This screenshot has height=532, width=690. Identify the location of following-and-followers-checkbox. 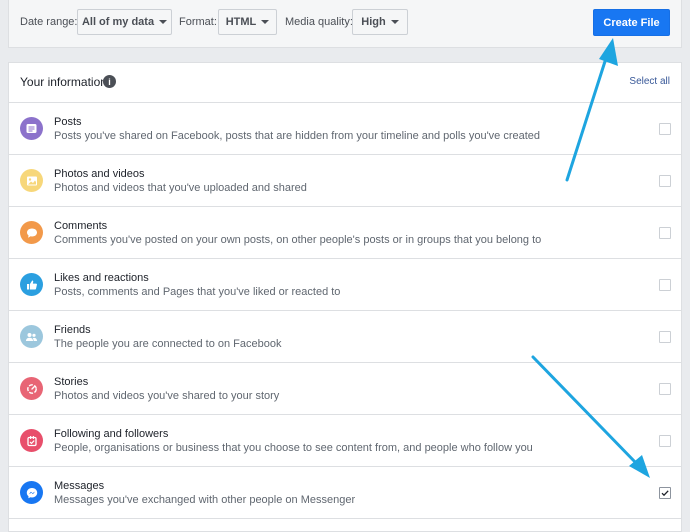
(665, 441).